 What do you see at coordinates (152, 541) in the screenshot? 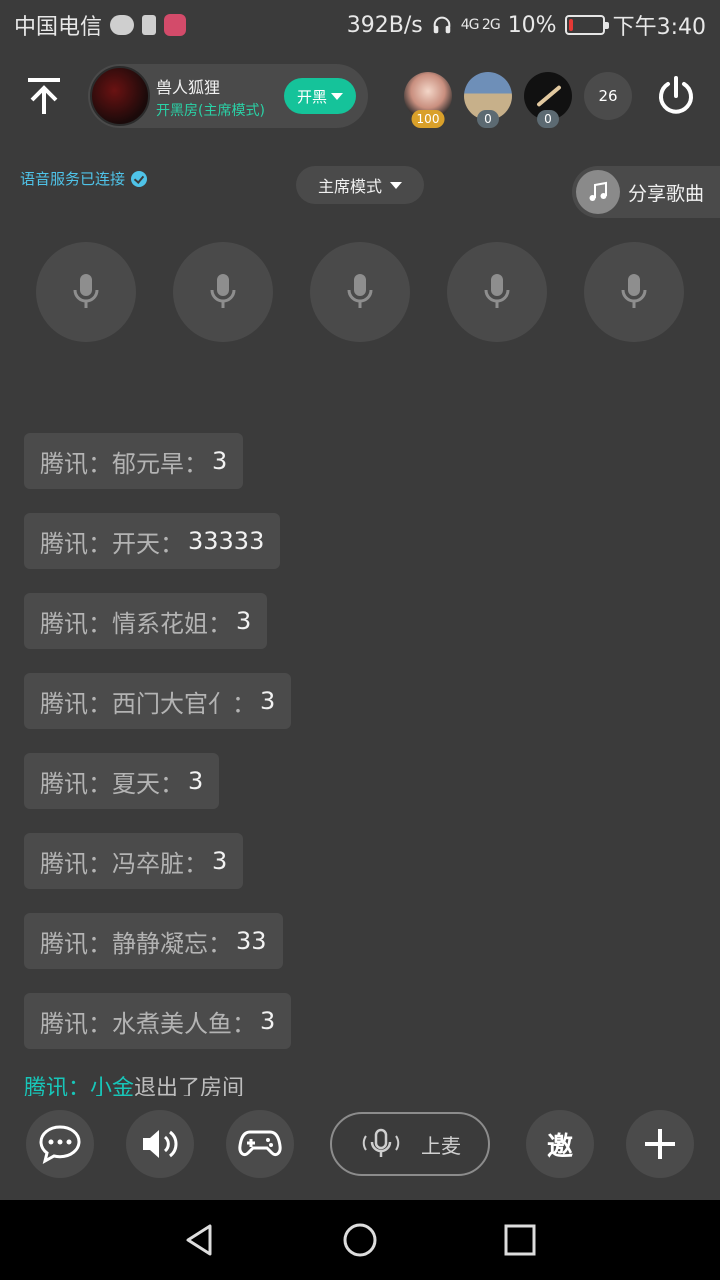
I see `chat-message: 腾讯： 开天： 33333` at bounding box center [152, 541].